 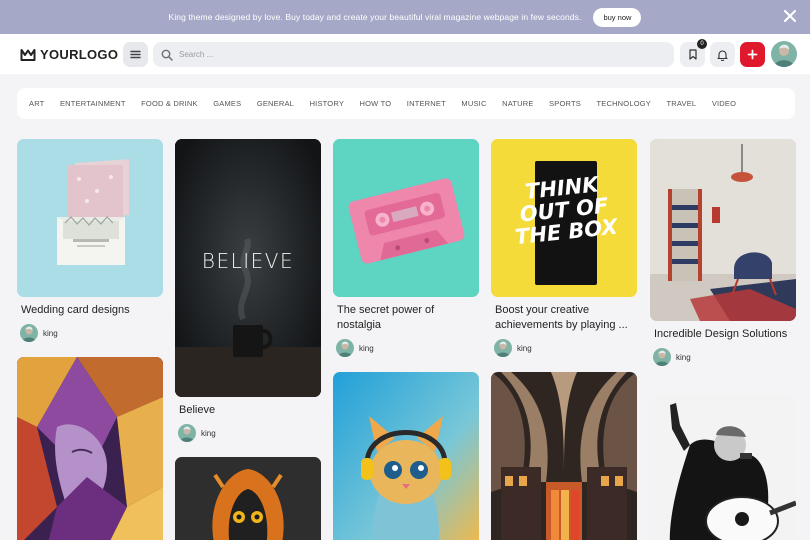 I want to click on post-card: The secret power of nostalgia king, so click(x=406, y=248).